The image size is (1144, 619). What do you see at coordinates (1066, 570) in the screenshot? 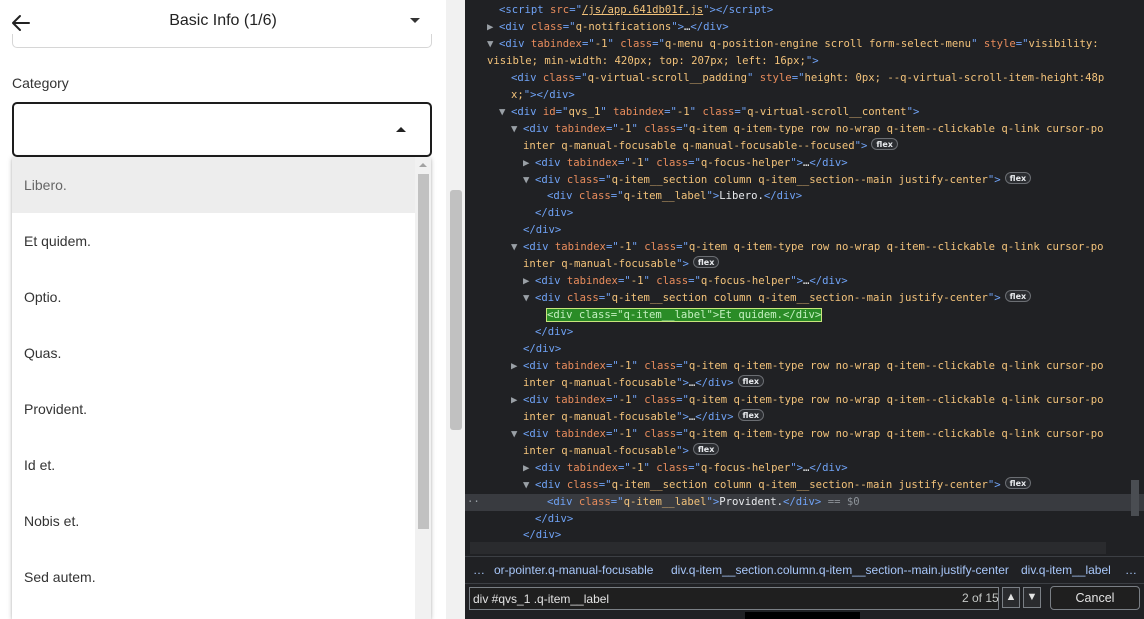
I see `breadcrumb-item-active: div.q-item__label` at bounding box center [1066, 570].